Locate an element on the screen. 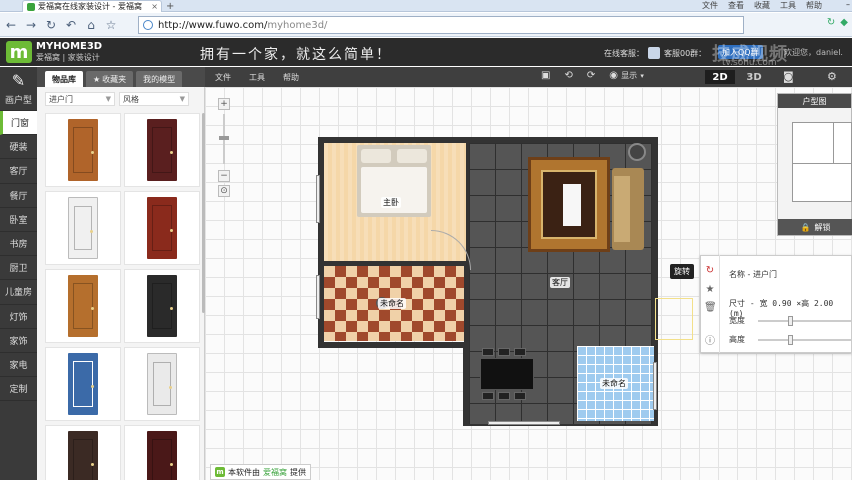 Image resolution: width=852 pixels, height=480 pixels. style-filter-select: 风格 ▼ is located at coordinates (154, 99).